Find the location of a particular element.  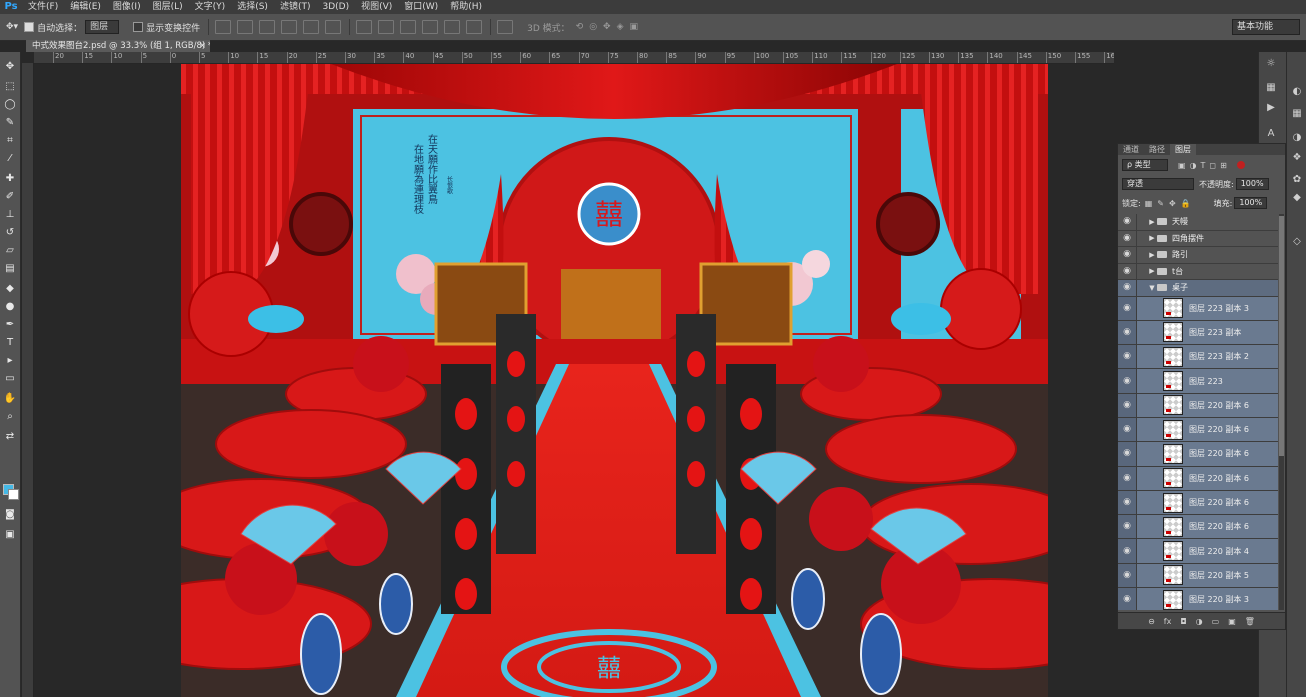

close-icon: × is located at coordinates (202, 46).